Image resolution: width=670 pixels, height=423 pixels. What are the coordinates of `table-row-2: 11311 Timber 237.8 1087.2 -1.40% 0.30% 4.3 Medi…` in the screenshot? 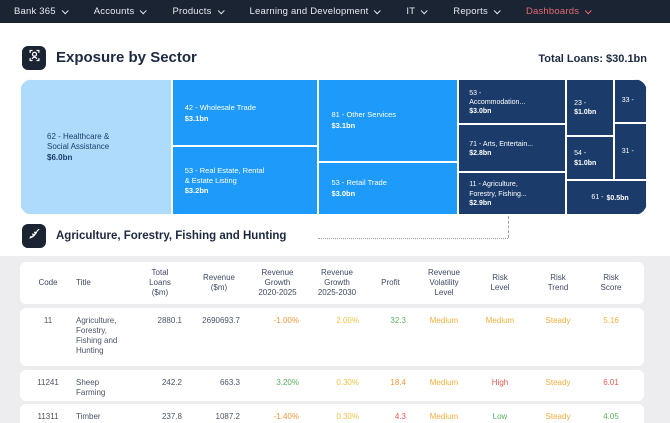 It's located at (332, 413).